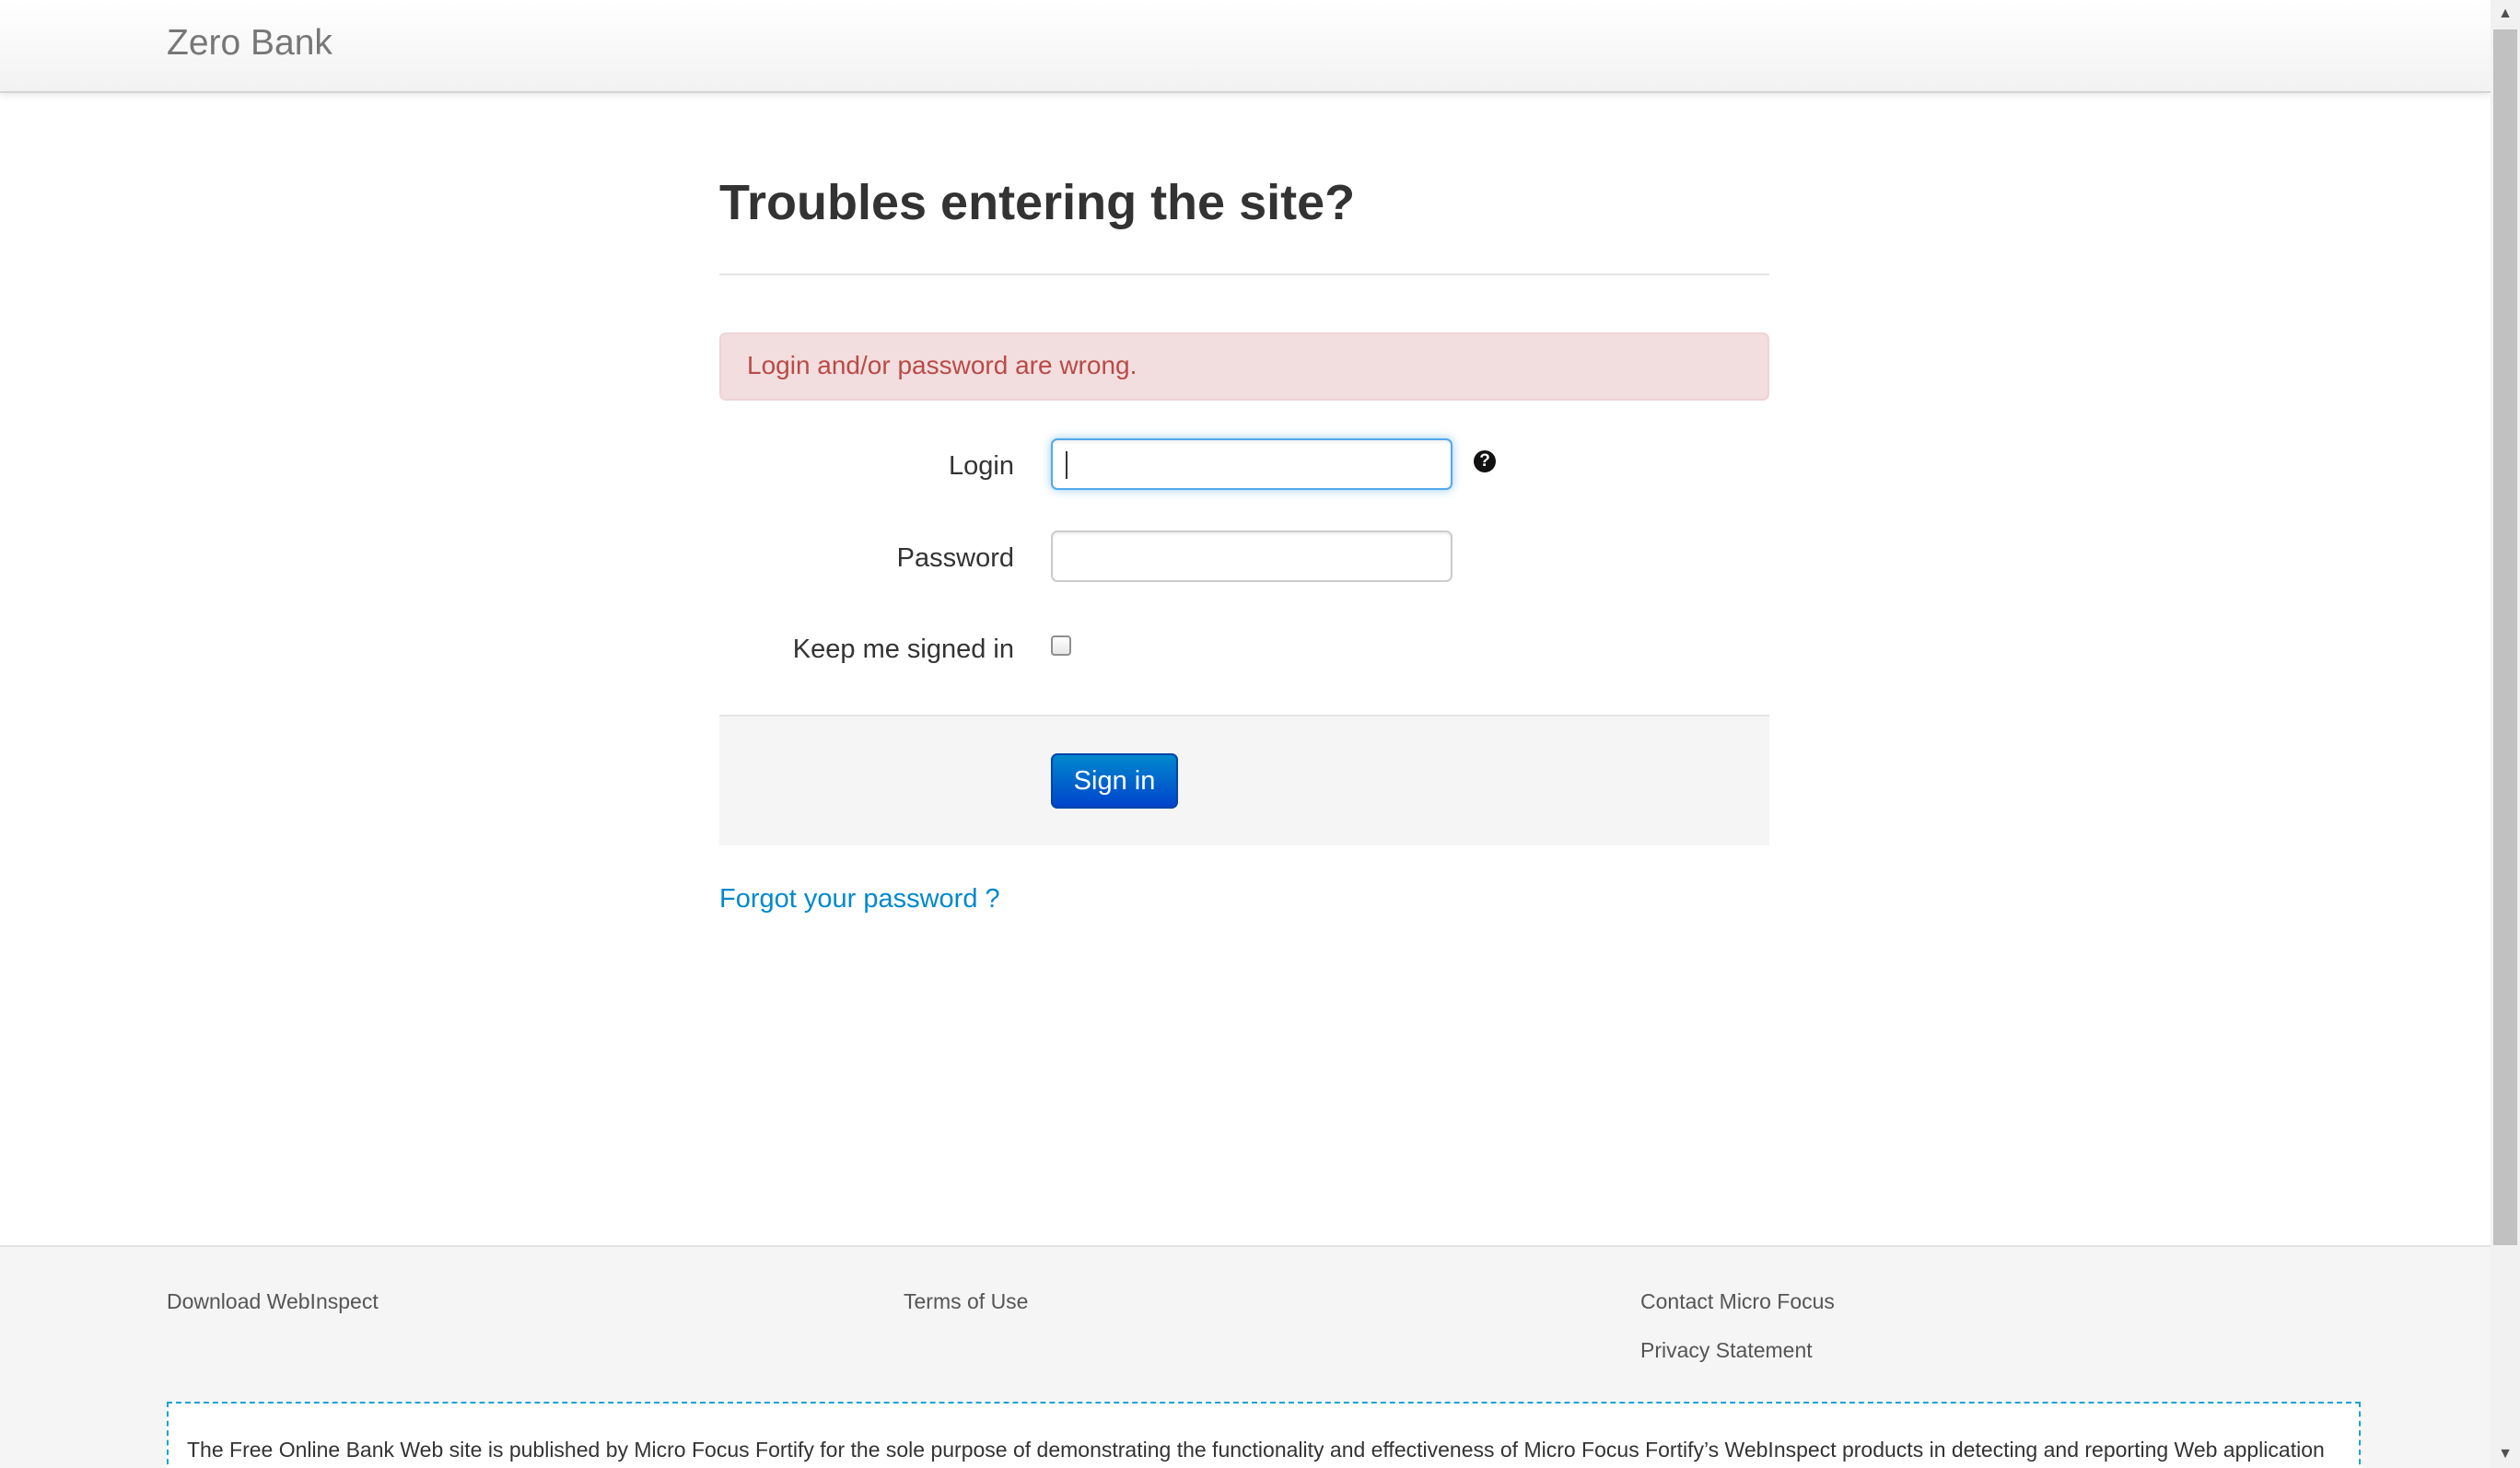  What do you see at coordinates (2505, 1454) in the screenshot?
I see `scroll-down-arrow-icon: ▼` at bounding box center [2505, 1454].